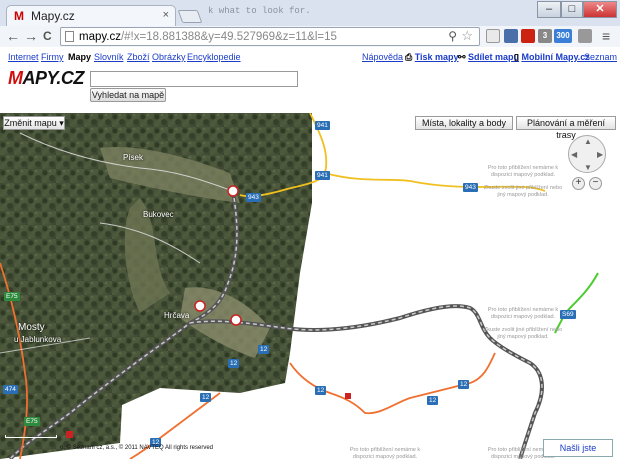 Image resolution: width=620 pixels, height=459 pixels. I want to click on print-link: ⎙ Tisk mapy, so click(432, 57).